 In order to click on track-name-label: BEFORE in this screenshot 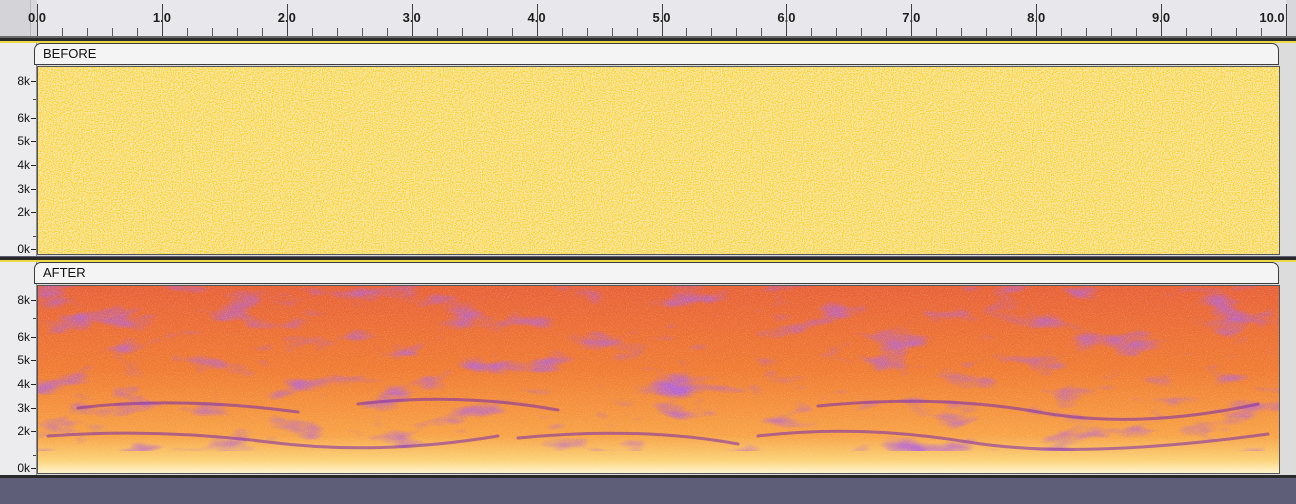, I will do `click(70, 53)`.